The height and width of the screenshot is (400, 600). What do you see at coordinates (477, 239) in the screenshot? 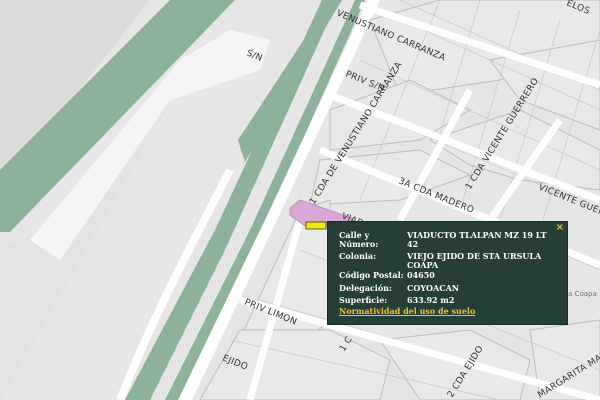
I see `value-street-number: VIADUCTO TLALPAN MZ 19 LT 42` at bounding box center [477, 239].